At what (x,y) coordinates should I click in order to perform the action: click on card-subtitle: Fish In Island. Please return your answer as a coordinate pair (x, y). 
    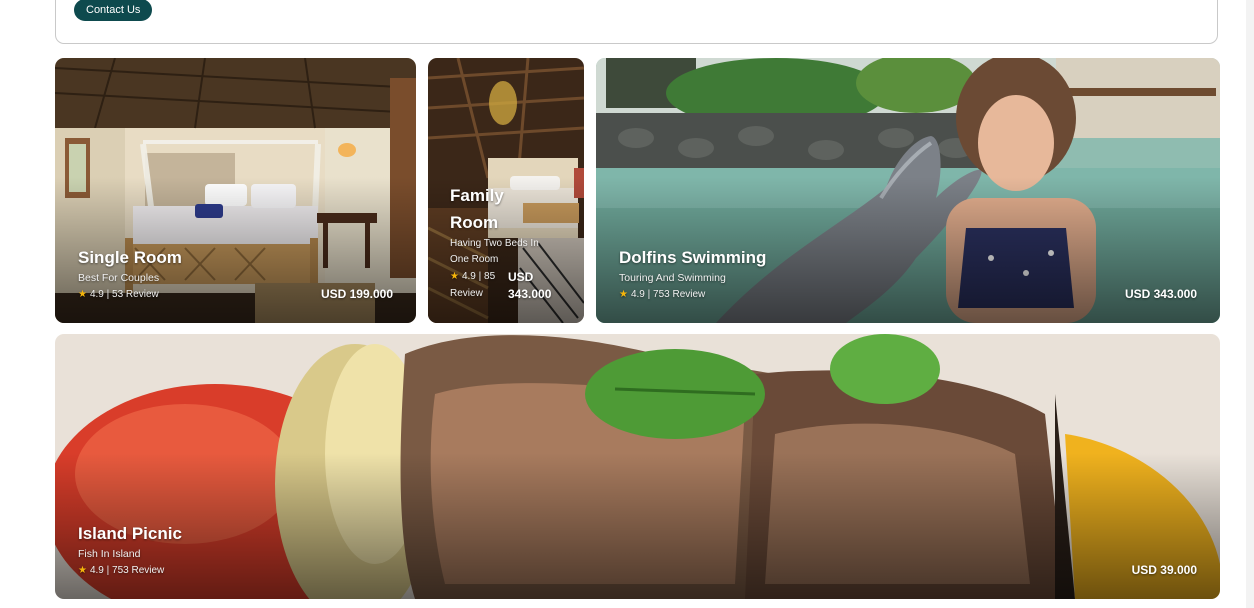
    Looking at the image, I should click on (109, 554).